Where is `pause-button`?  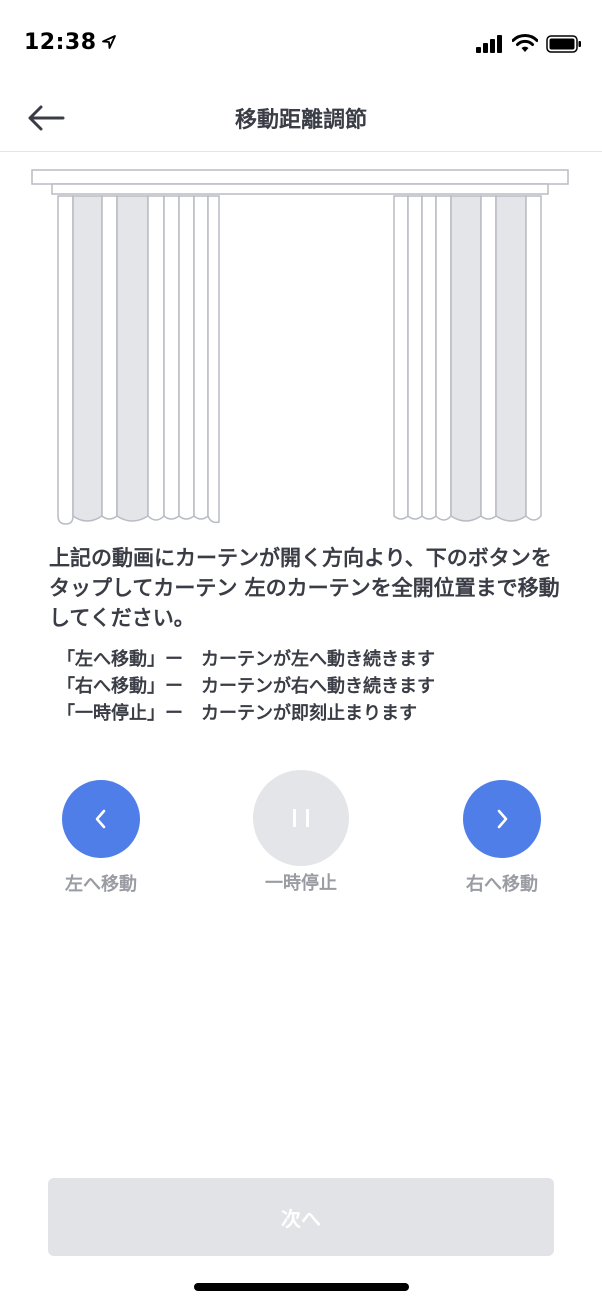
pause-button is located at coordinates (301, 818).